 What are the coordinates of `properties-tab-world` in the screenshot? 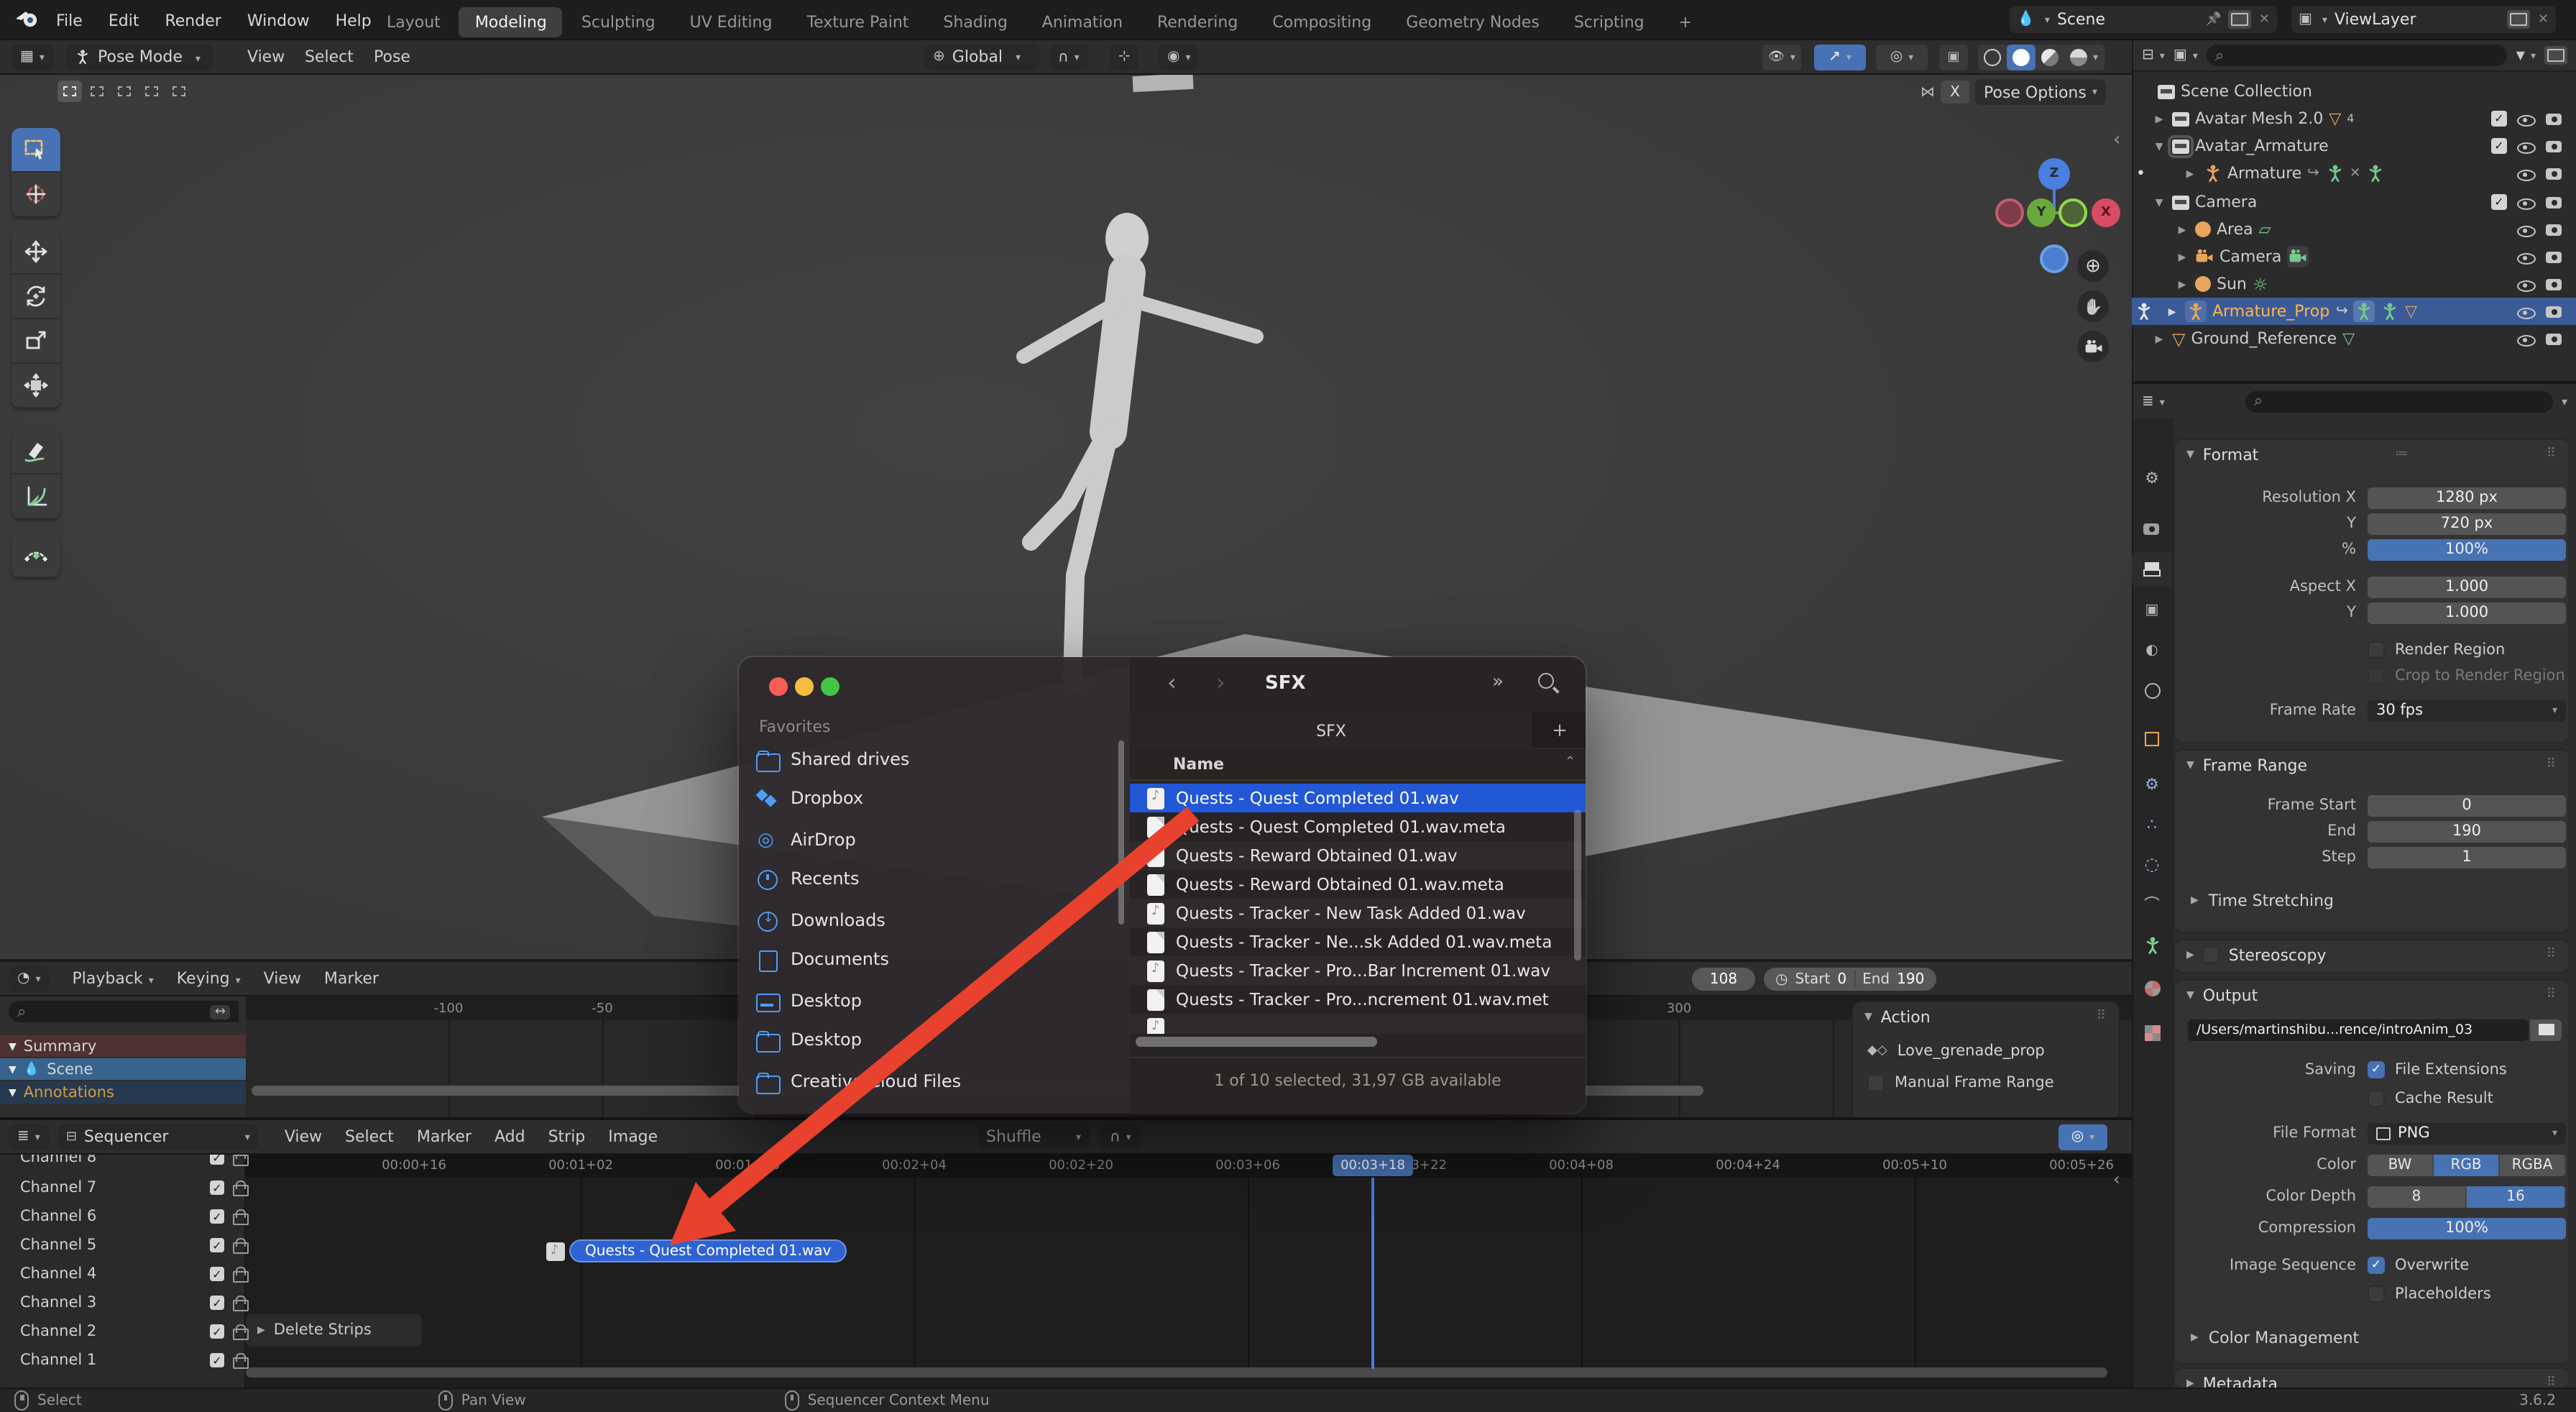 It's located at (2152, 690).